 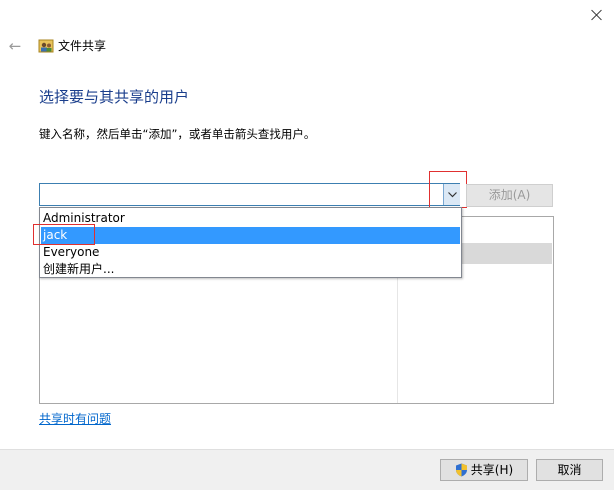 I want to click on cancel-button: 取消, so click(x=569, y=470).